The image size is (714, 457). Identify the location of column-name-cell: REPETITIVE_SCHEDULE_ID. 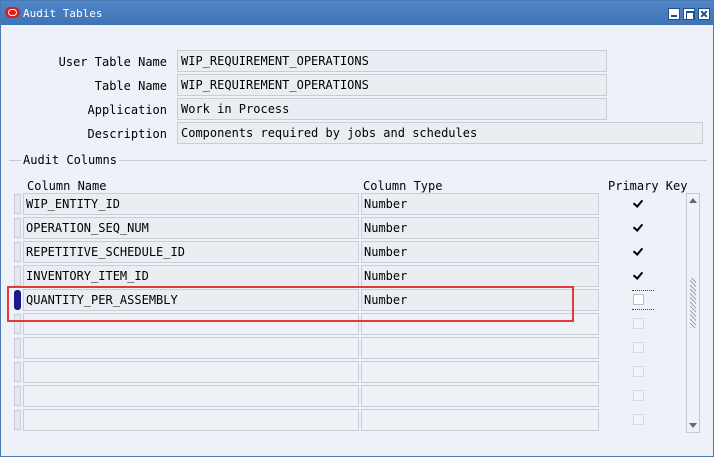
(191, 252).